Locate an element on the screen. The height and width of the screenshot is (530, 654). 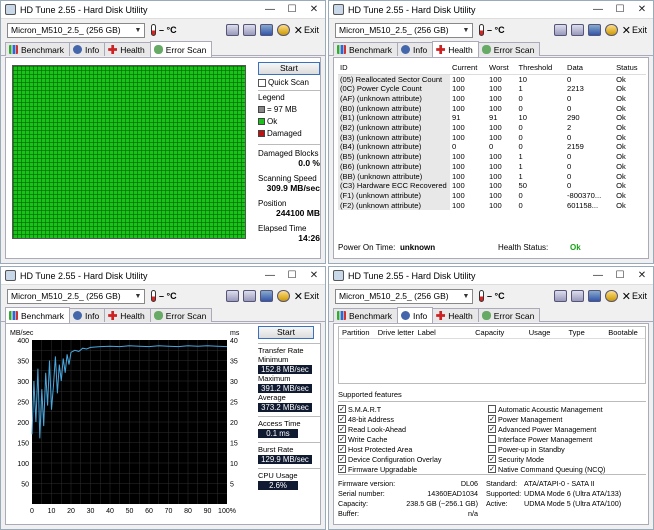
start-scan-button: Start is located at coordinates (289, 68).